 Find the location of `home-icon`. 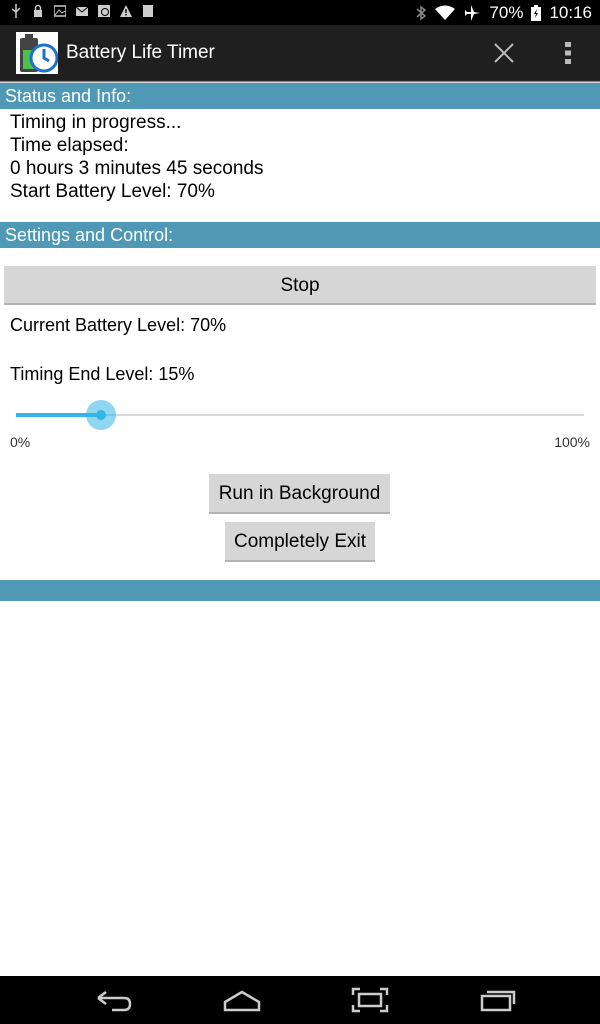

home-icon is located at coordinates (242, 1000).